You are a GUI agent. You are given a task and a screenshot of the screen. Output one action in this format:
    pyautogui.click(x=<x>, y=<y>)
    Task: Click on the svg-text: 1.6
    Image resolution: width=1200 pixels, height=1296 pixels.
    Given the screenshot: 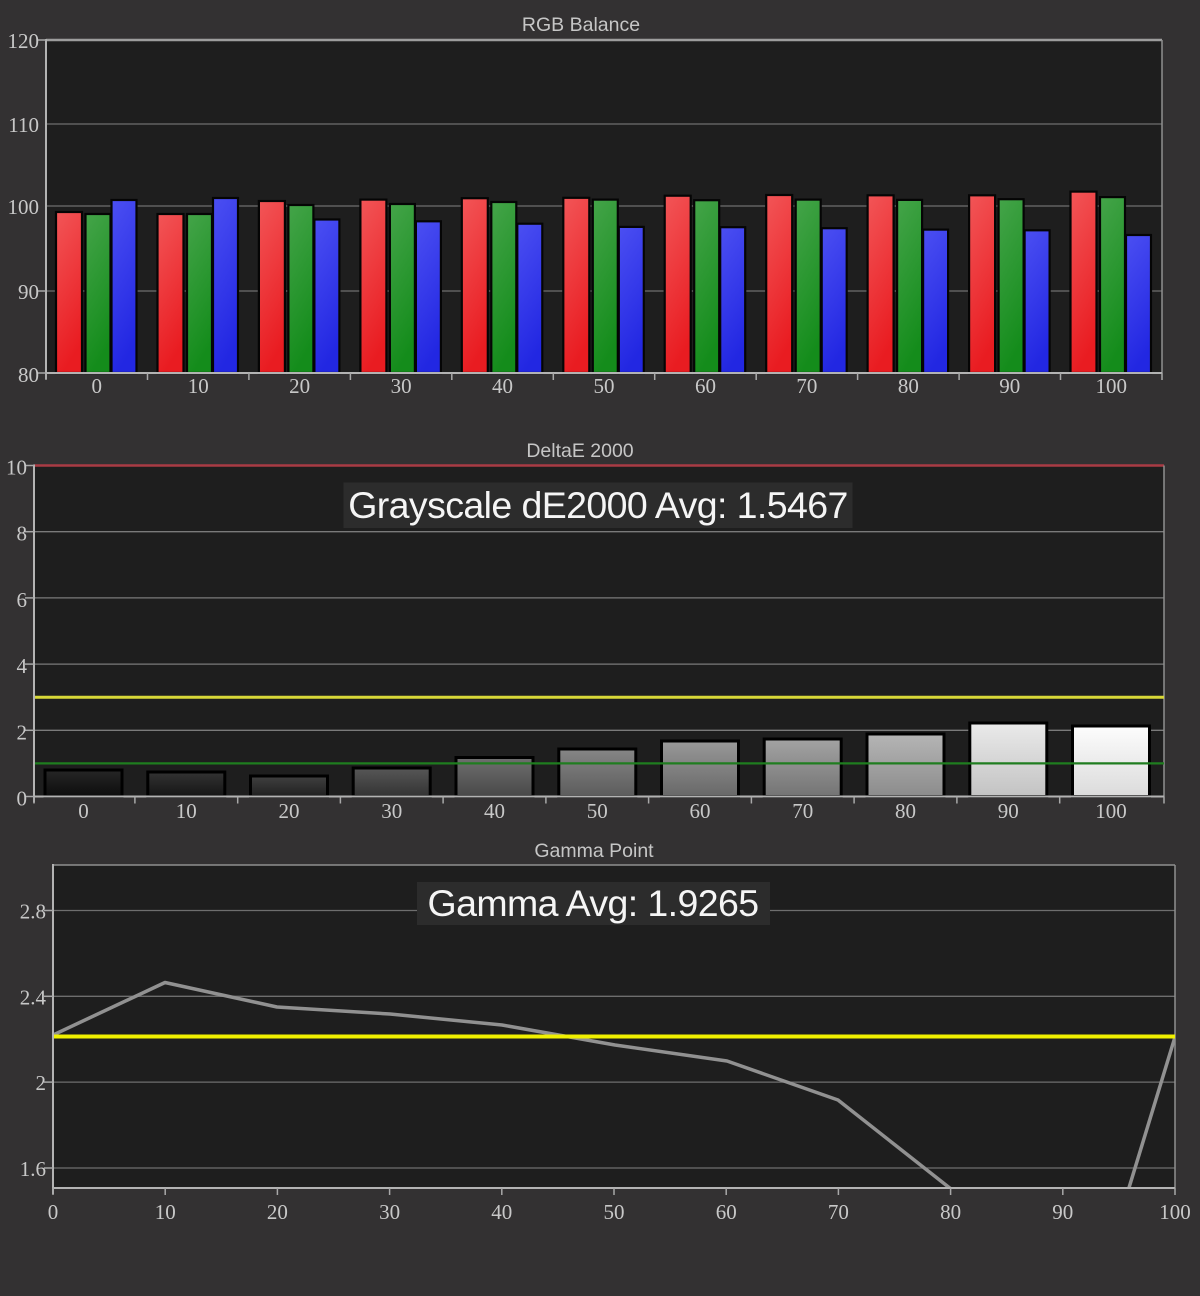 What is the action you would take?
    pyautogui.click(x=33, y=1169)
    